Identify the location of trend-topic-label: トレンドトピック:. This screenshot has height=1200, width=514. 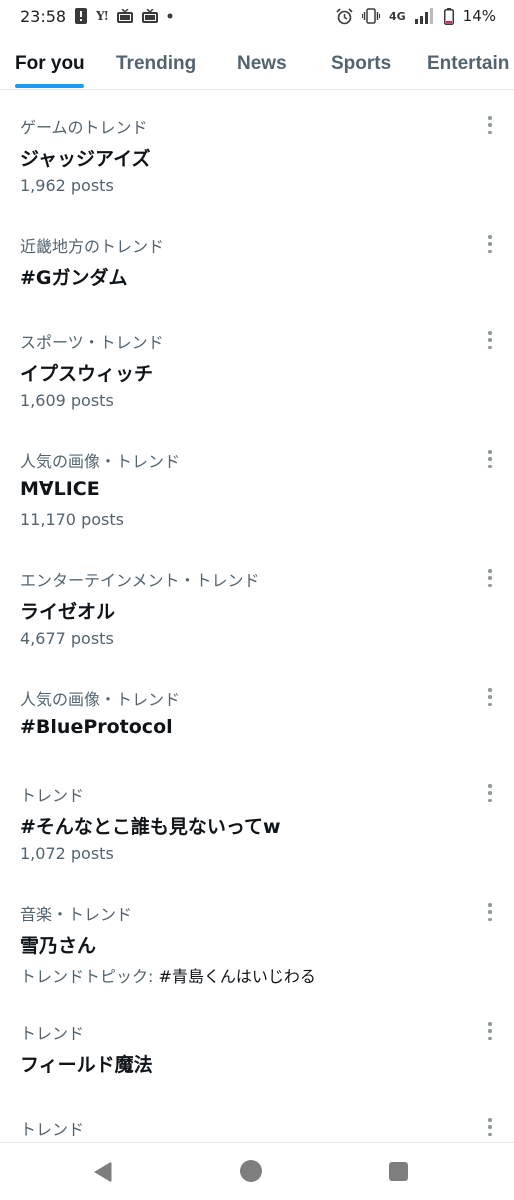
(87, 976).